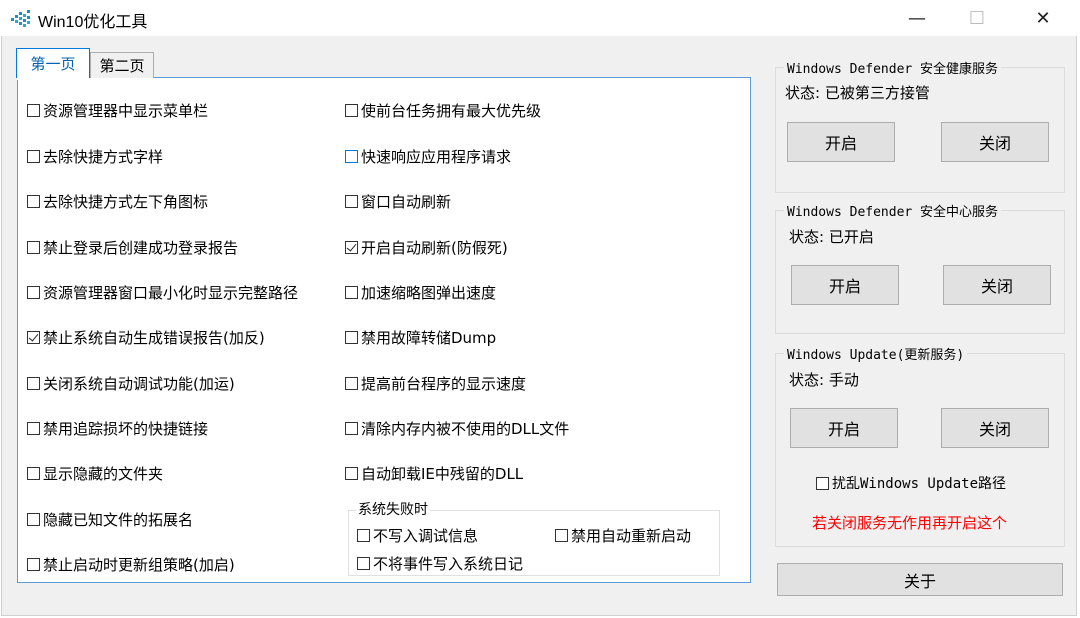 Image resolution: width=1080 pixels, height=618 pixels. I want to click on option-no-event-log: 不将事件写入系统日记, so click(440, 563).